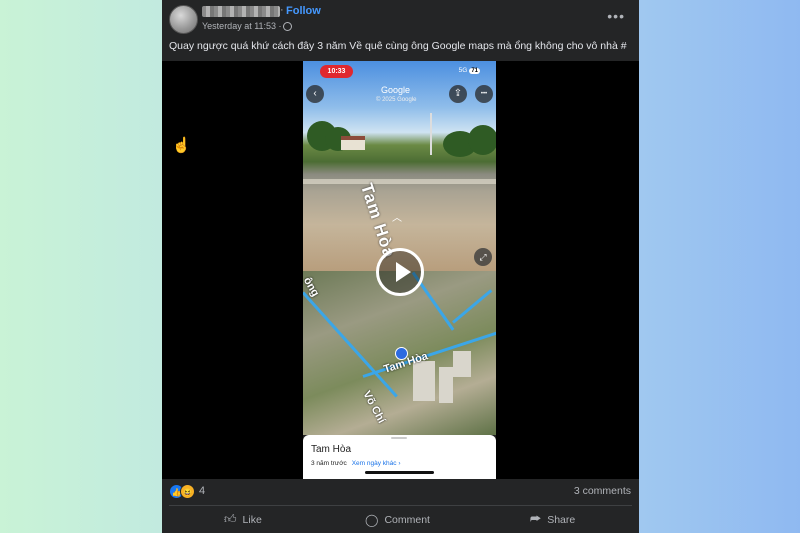 Image resolution: width=800 pixels, height=533 pixels. What do you see at coordinates (241, 11) in the screenshot?
I see `author-name-redacted` at bounding box center [241, 11].